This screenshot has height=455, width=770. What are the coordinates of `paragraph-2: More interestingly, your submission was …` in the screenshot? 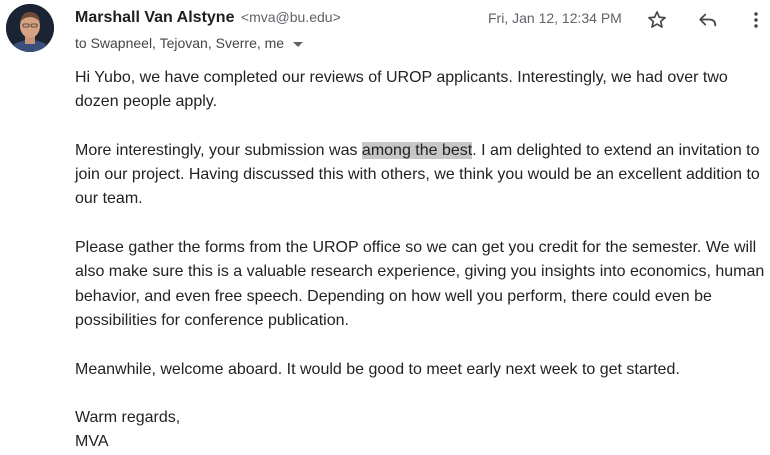 It's located at (420, 175).